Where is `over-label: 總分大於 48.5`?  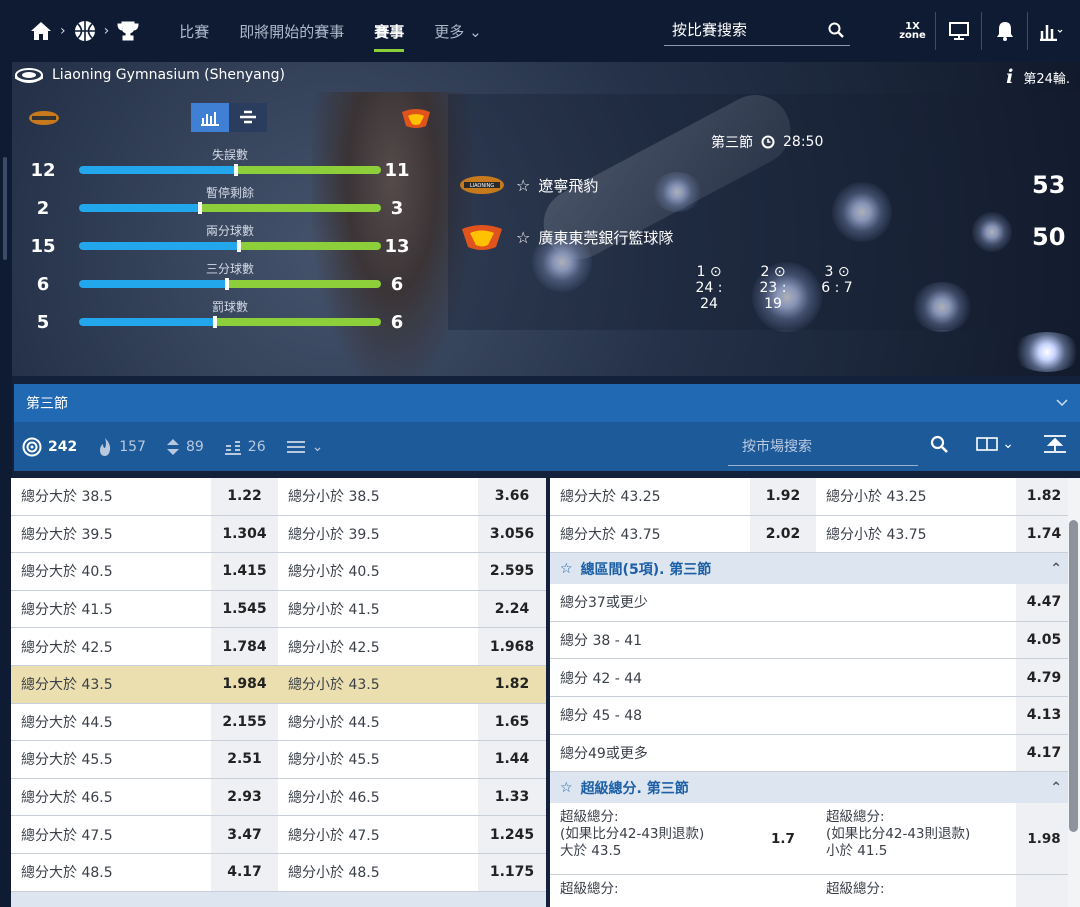
over-label: 總分大於 48.5 is located at coordinates (111, 872).